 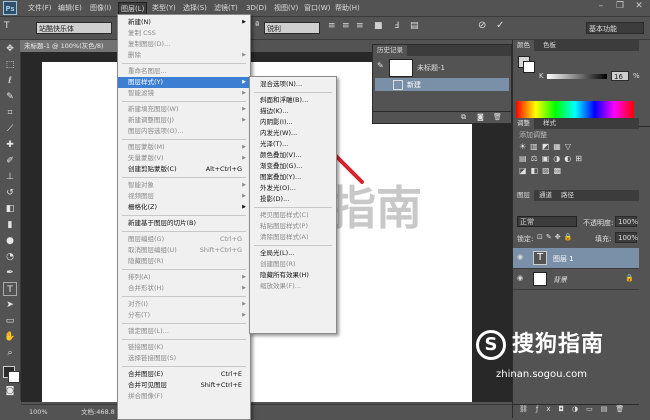 What do you see at coordinates (577, 76) in the screenshot?
I see `k-slider` at bounding box center [577, 76].